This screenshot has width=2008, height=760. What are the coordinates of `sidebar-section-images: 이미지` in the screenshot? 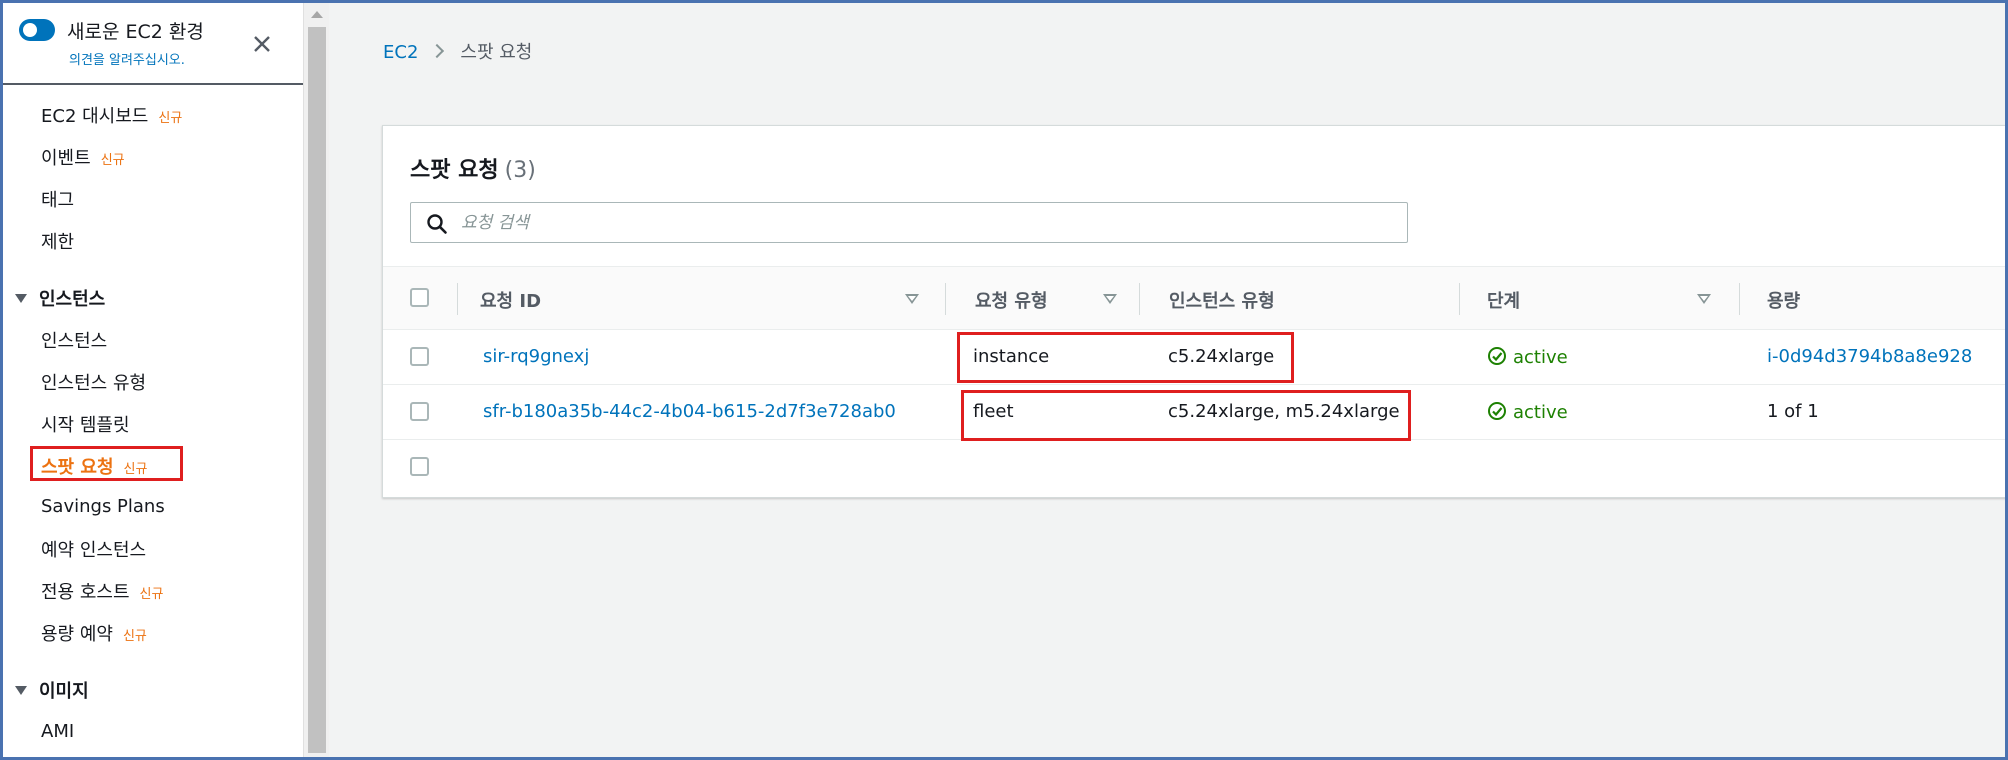 It's located at (52, 690).